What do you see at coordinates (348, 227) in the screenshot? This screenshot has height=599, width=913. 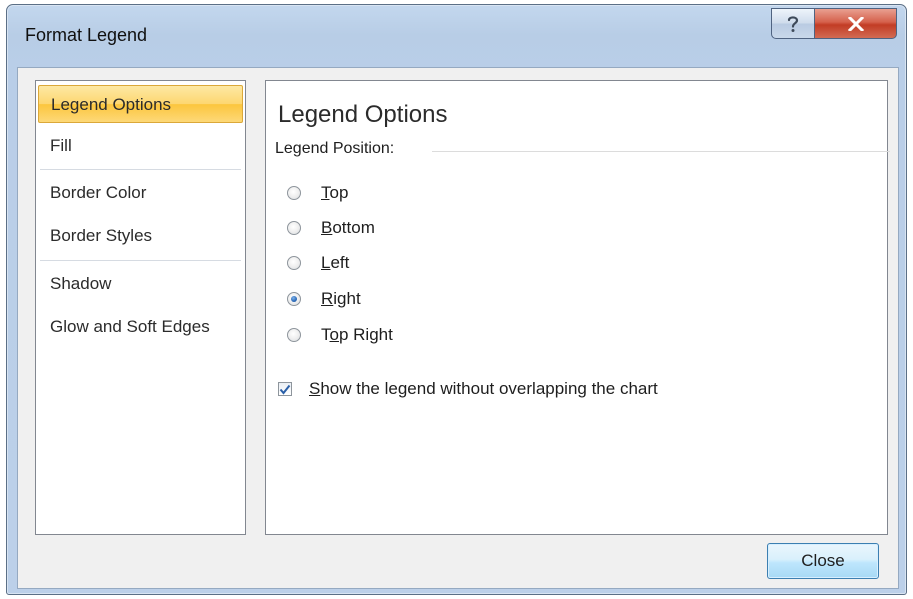 I see `radio-label-bottom: Bottom` at bounding box center [348, 227].